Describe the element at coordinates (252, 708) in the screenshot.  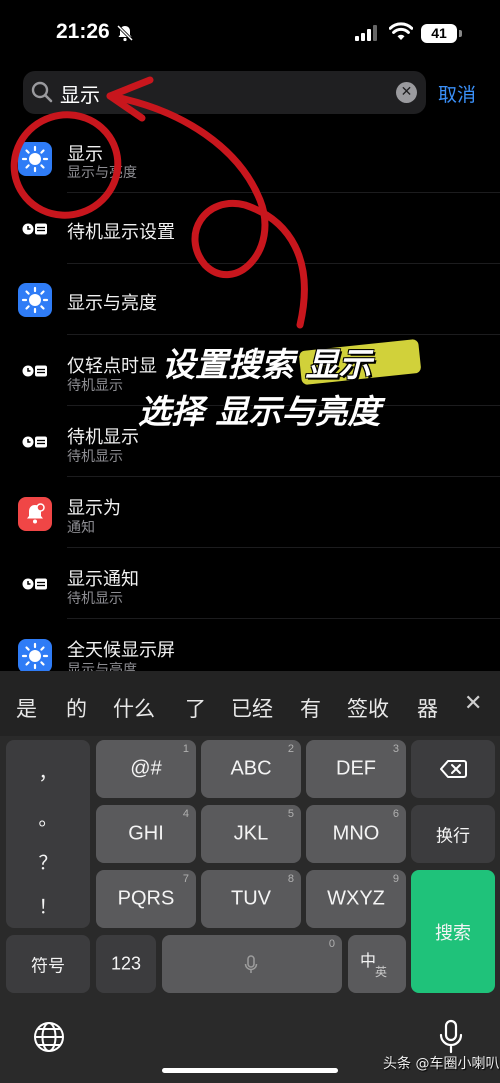
I see `candidate-word: 已经` at that location.